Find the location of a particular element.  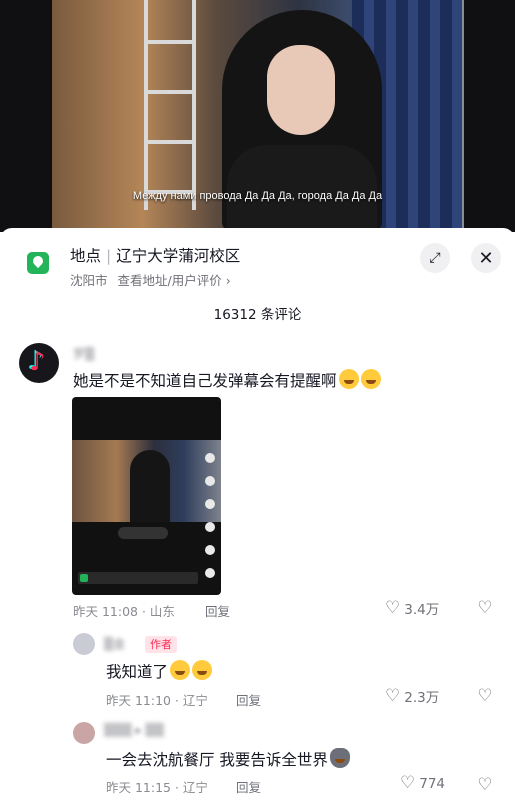

comment-username: ▒▒▒ ▸ ▒▒ is located at coordinates (134, 730).